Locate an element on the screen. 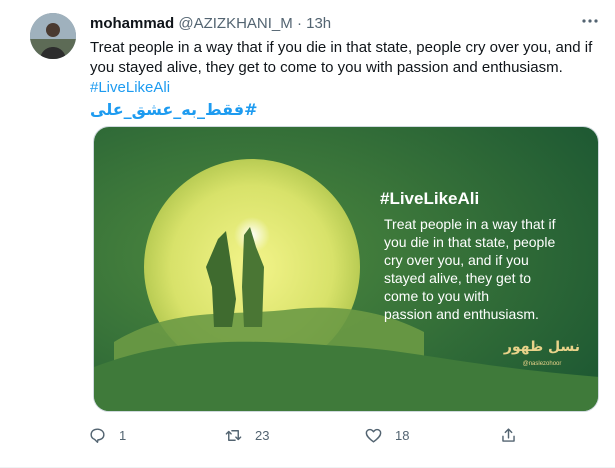 This screenshot has width=615, height=468. media-quote-line: cry over you, and if you is located at coordinates (456, 260).